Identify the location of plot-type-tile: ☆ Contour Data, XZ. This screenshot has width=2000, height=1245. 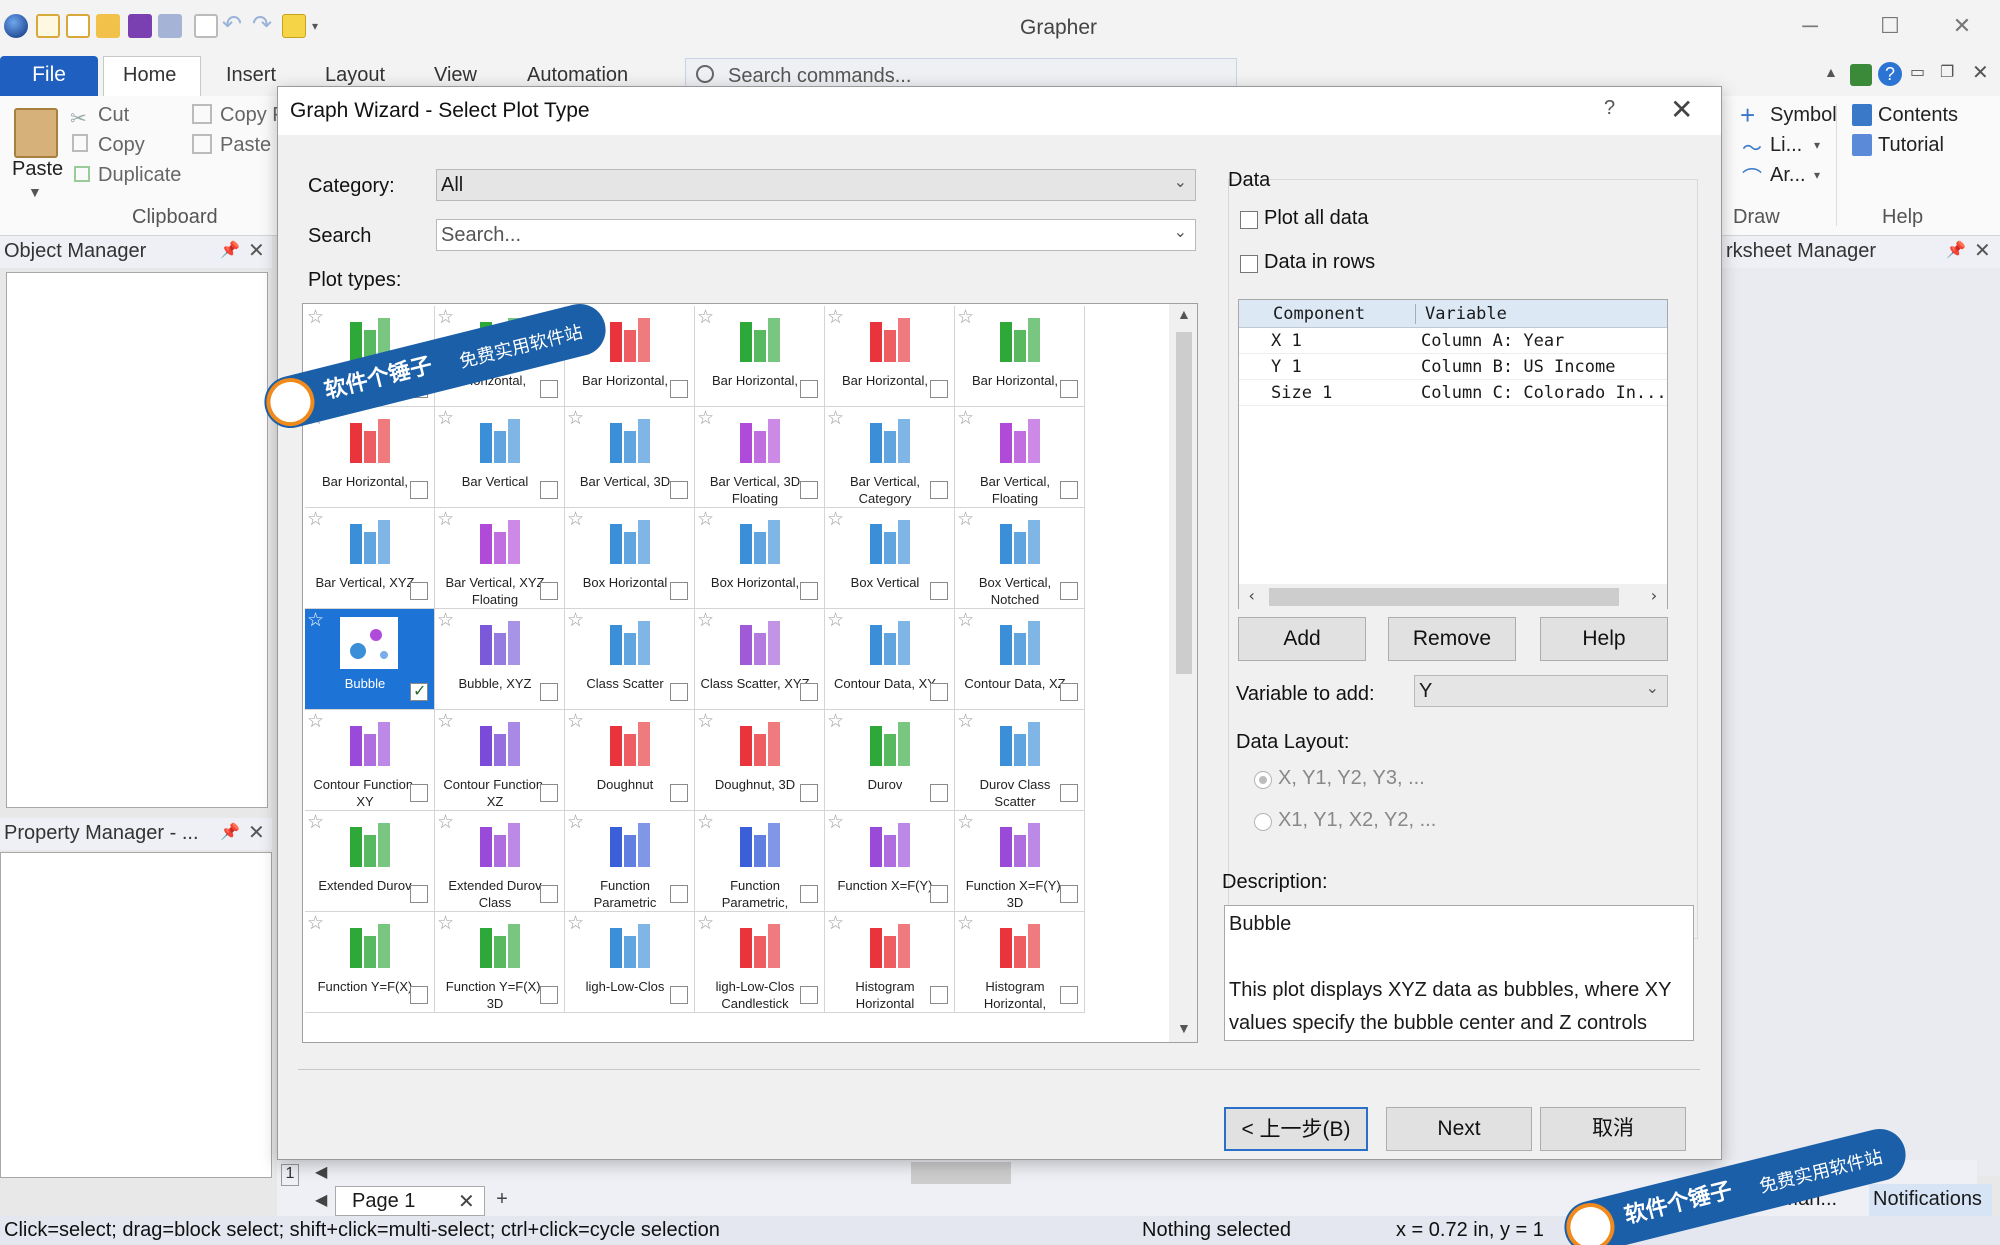
(1020, 659).